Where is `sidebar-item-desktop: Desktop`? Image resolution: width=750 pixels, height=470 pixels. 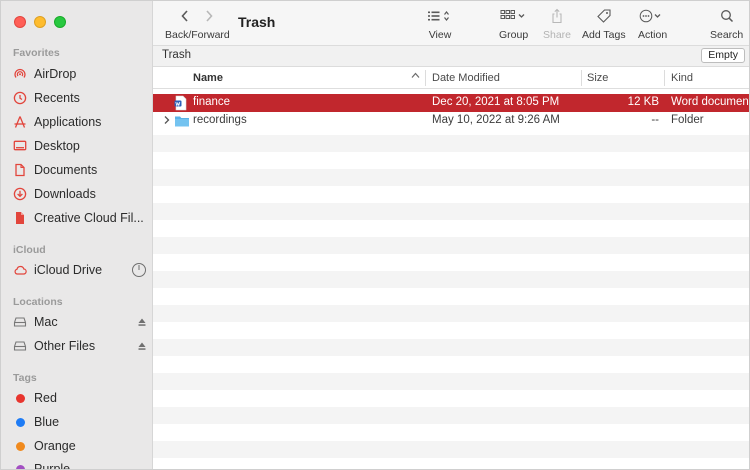
sidebar-item-desktop: Desktop is located at coordinates (80, 146).